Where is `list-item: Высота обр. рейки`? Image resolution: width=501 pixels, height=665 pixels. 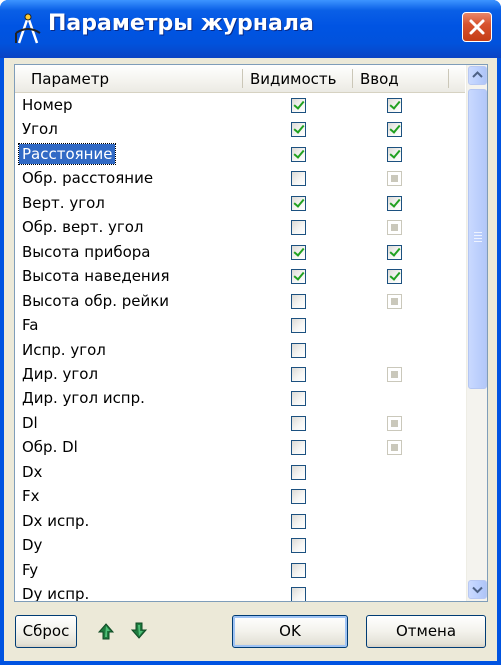
list-item: Высота обр. рейки is located at coordinates (240, 301).